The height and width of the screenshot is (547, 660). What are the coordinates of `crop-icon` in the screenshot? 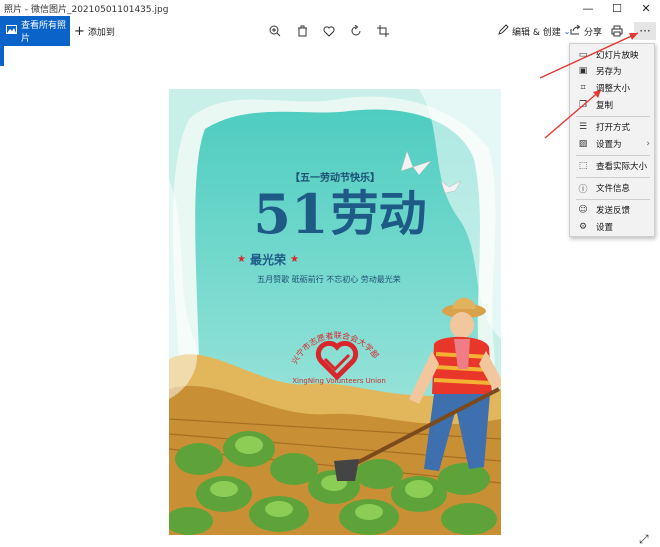 It's located at (383, 31).